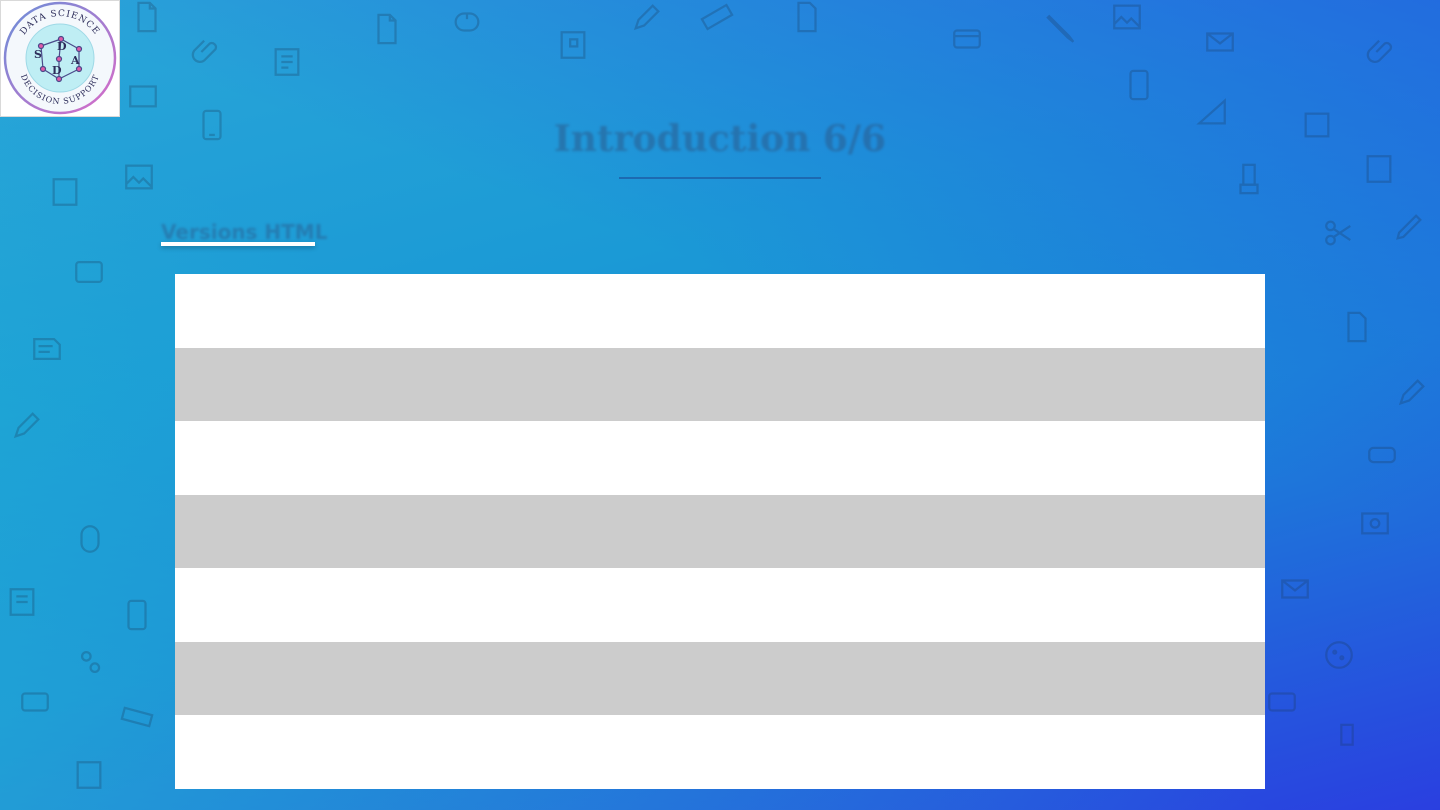 The height and width of the screenshot is (810, 1440). I want to click on tablet-icon, so click(89, 272).